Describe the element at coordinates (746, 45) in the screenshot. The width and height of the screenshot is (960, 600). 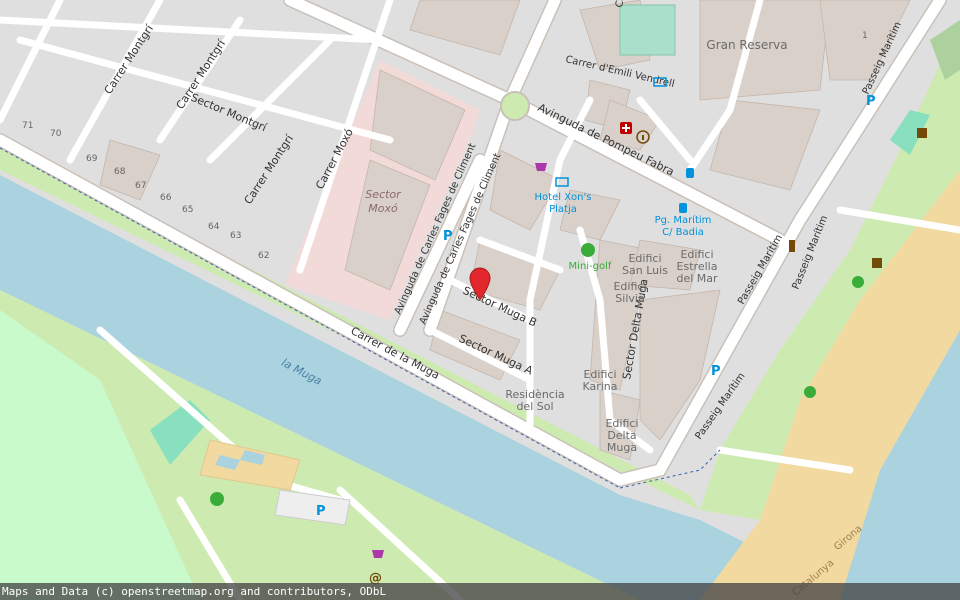
I see `label-gran-reserva: Gran Reserva` at that location.